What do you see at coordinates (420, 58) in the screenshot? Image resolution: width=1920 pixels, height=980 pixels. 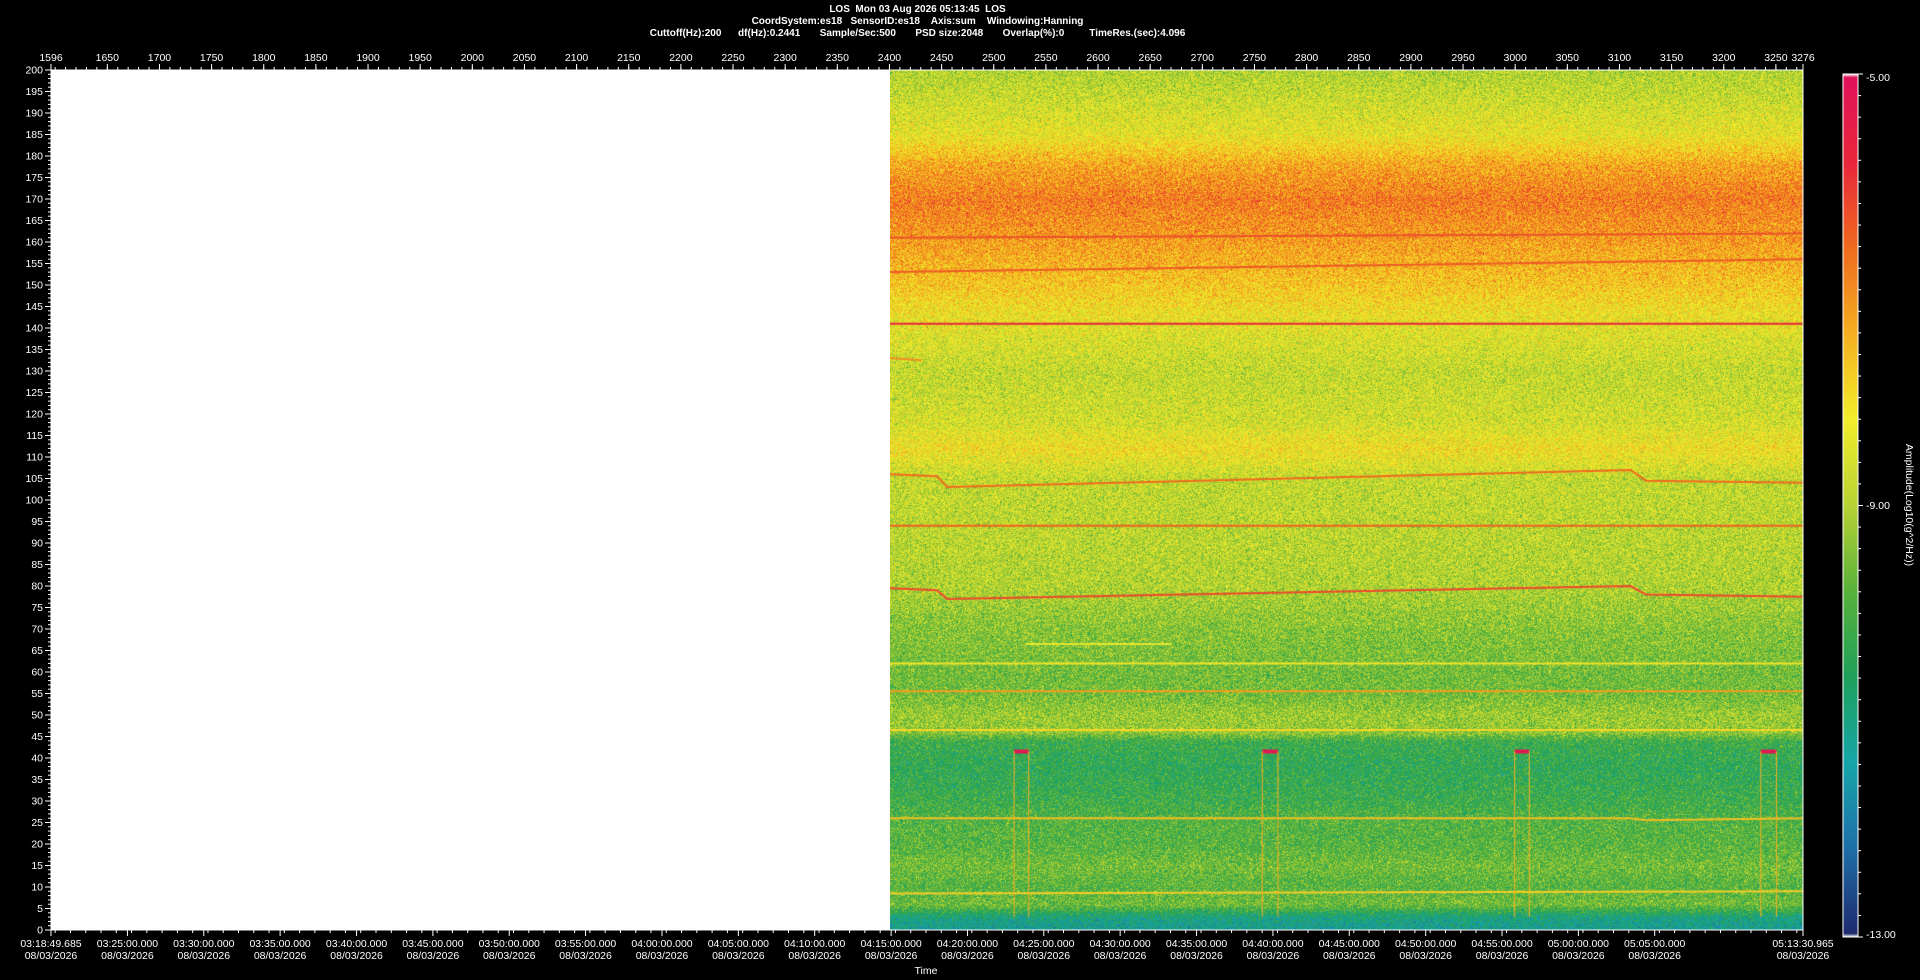 I see `top-axis-tick-label: 1950` at bounding box center [420, 58].